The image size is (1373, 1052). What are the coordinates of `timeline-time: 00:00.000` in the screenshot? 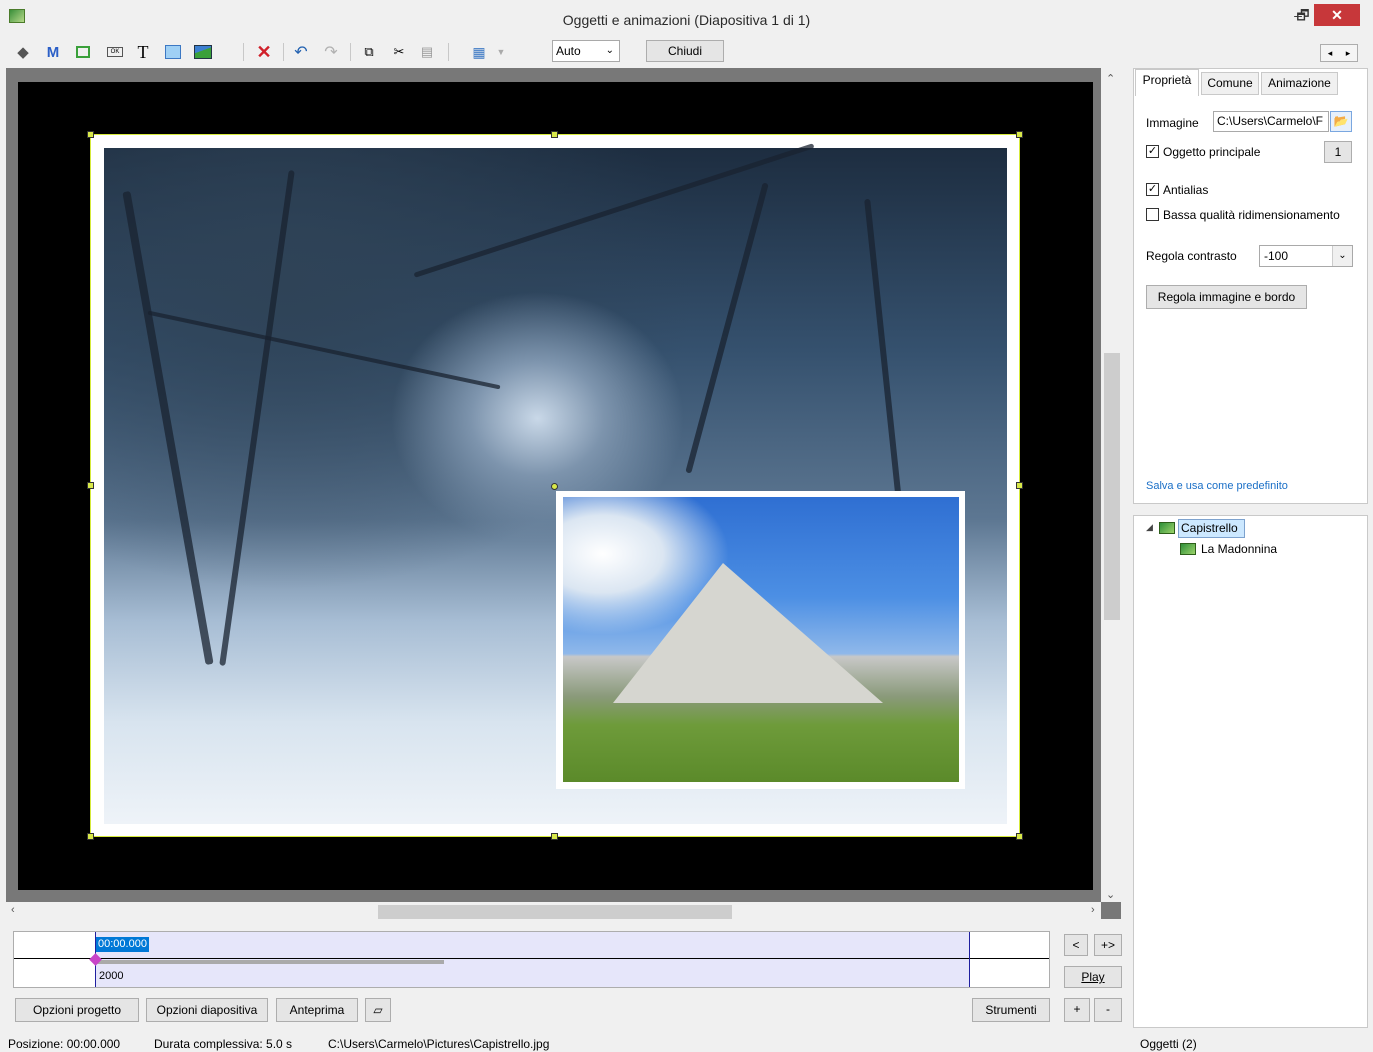 It's located at (122, 944).